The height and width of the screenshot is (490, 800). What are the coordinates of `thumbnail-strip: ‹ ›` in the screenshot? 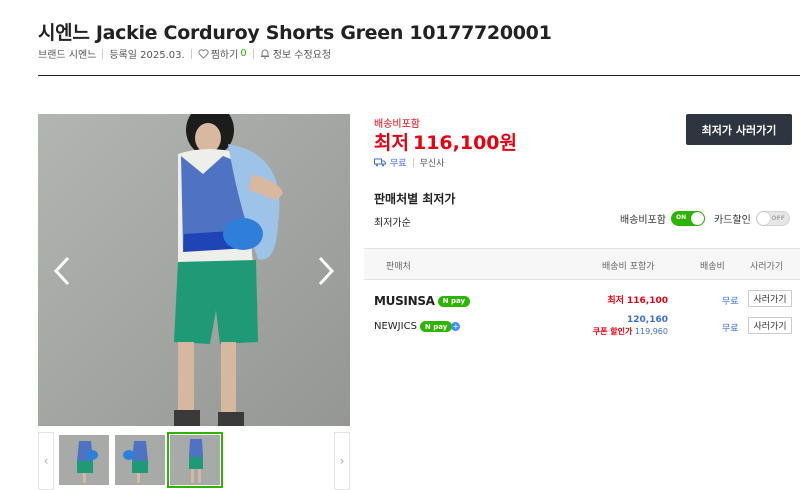 It's located at (194, 461).